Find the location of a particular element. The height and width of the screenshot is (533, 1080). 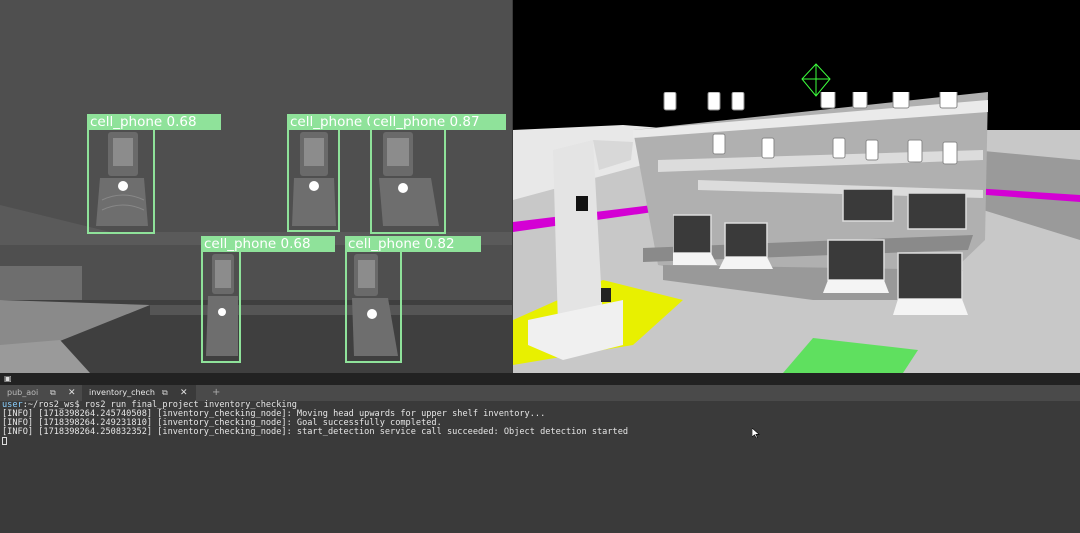

tab-label: pub_aoi is located at coordinates (23, 392).